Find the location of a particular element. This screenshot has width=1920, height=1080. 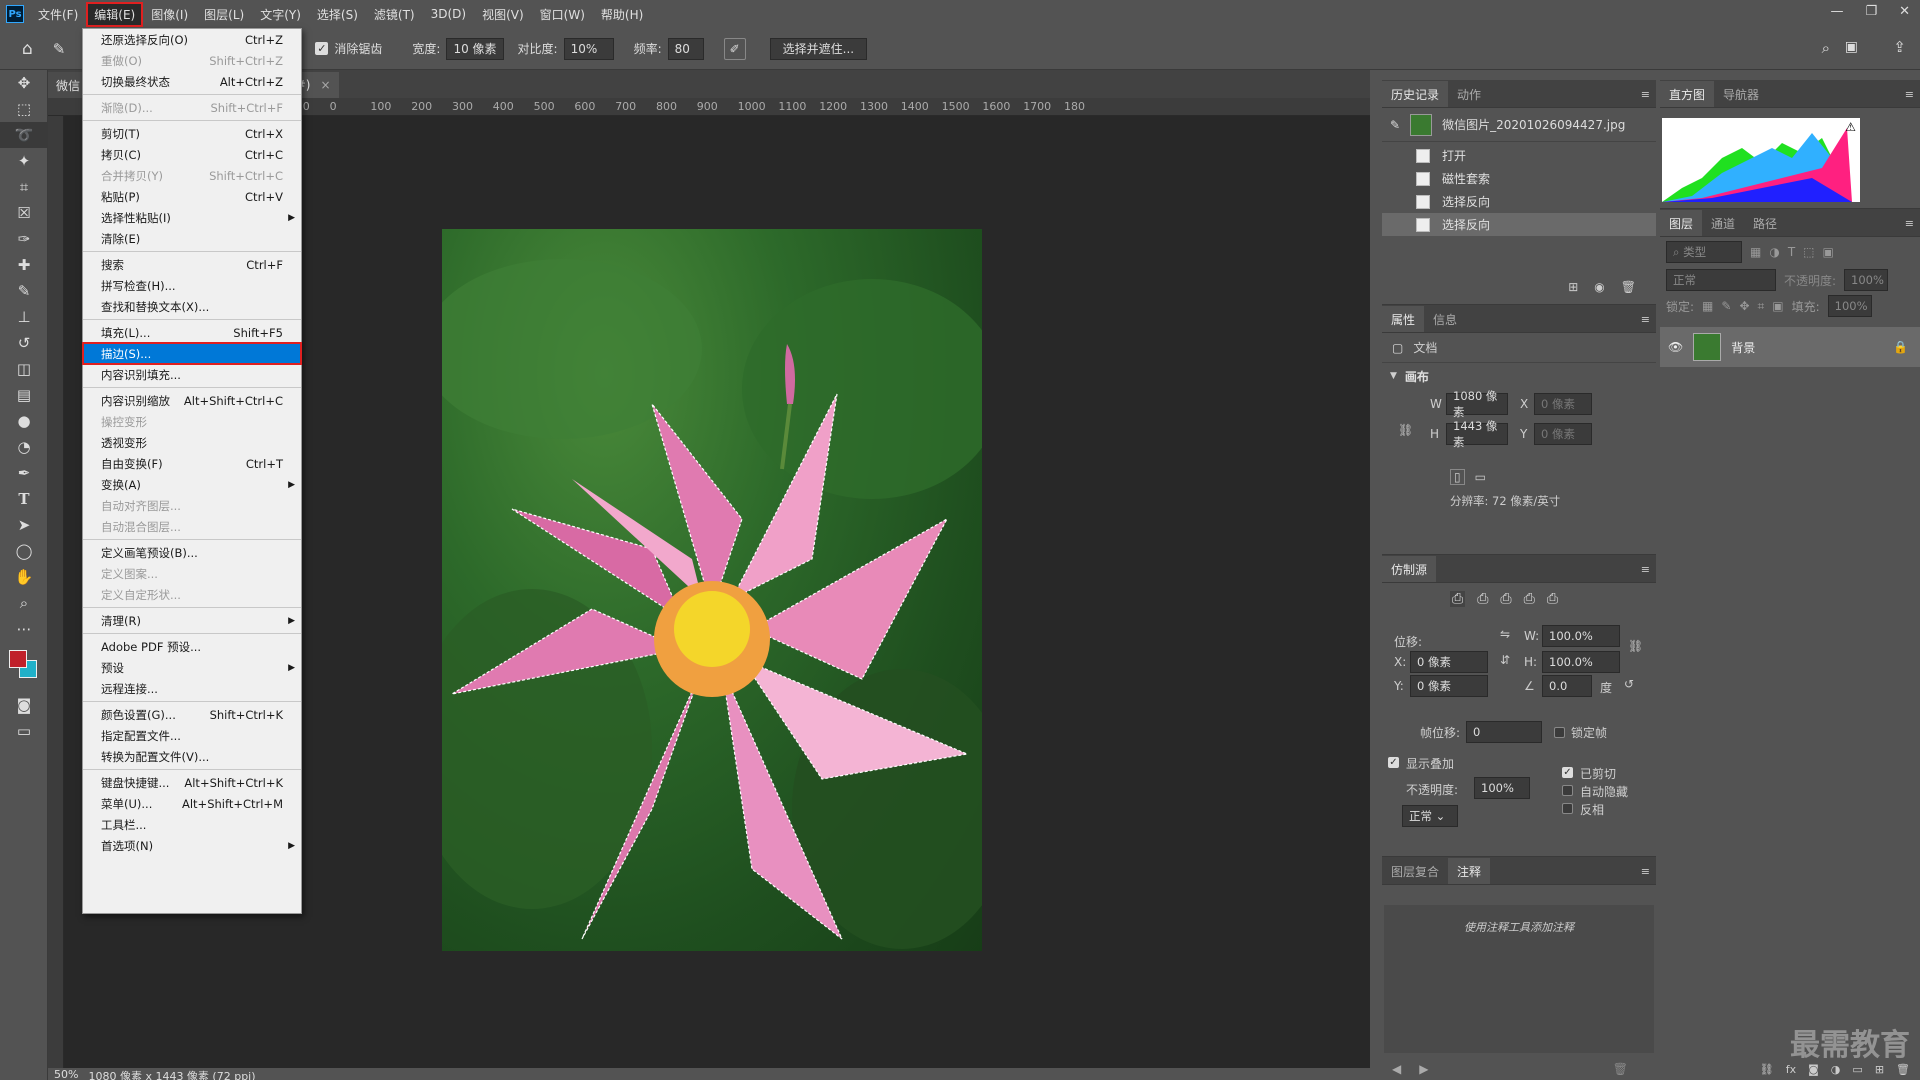

pressure-pen-icon: ✐ is located at coordinates (734, 48).